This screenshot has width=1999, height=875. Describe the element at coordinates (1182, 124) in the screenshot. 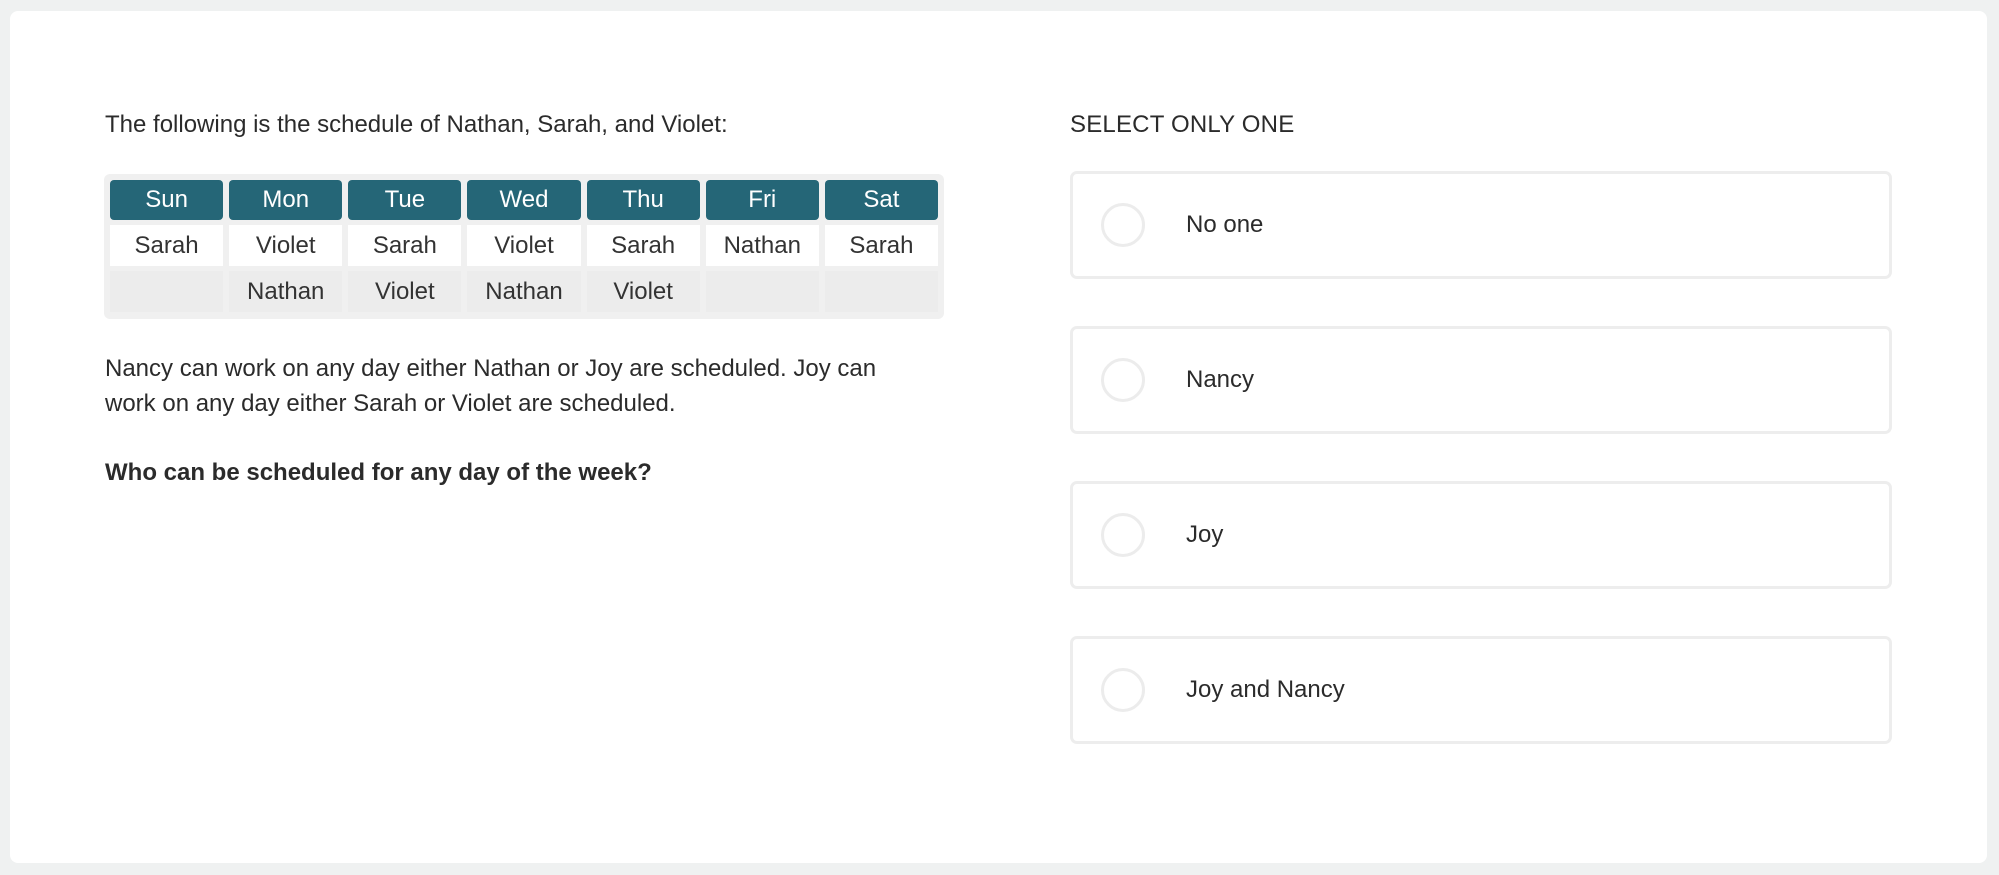

I see `select-instruction: SELECT ONLY ONE` at that location.